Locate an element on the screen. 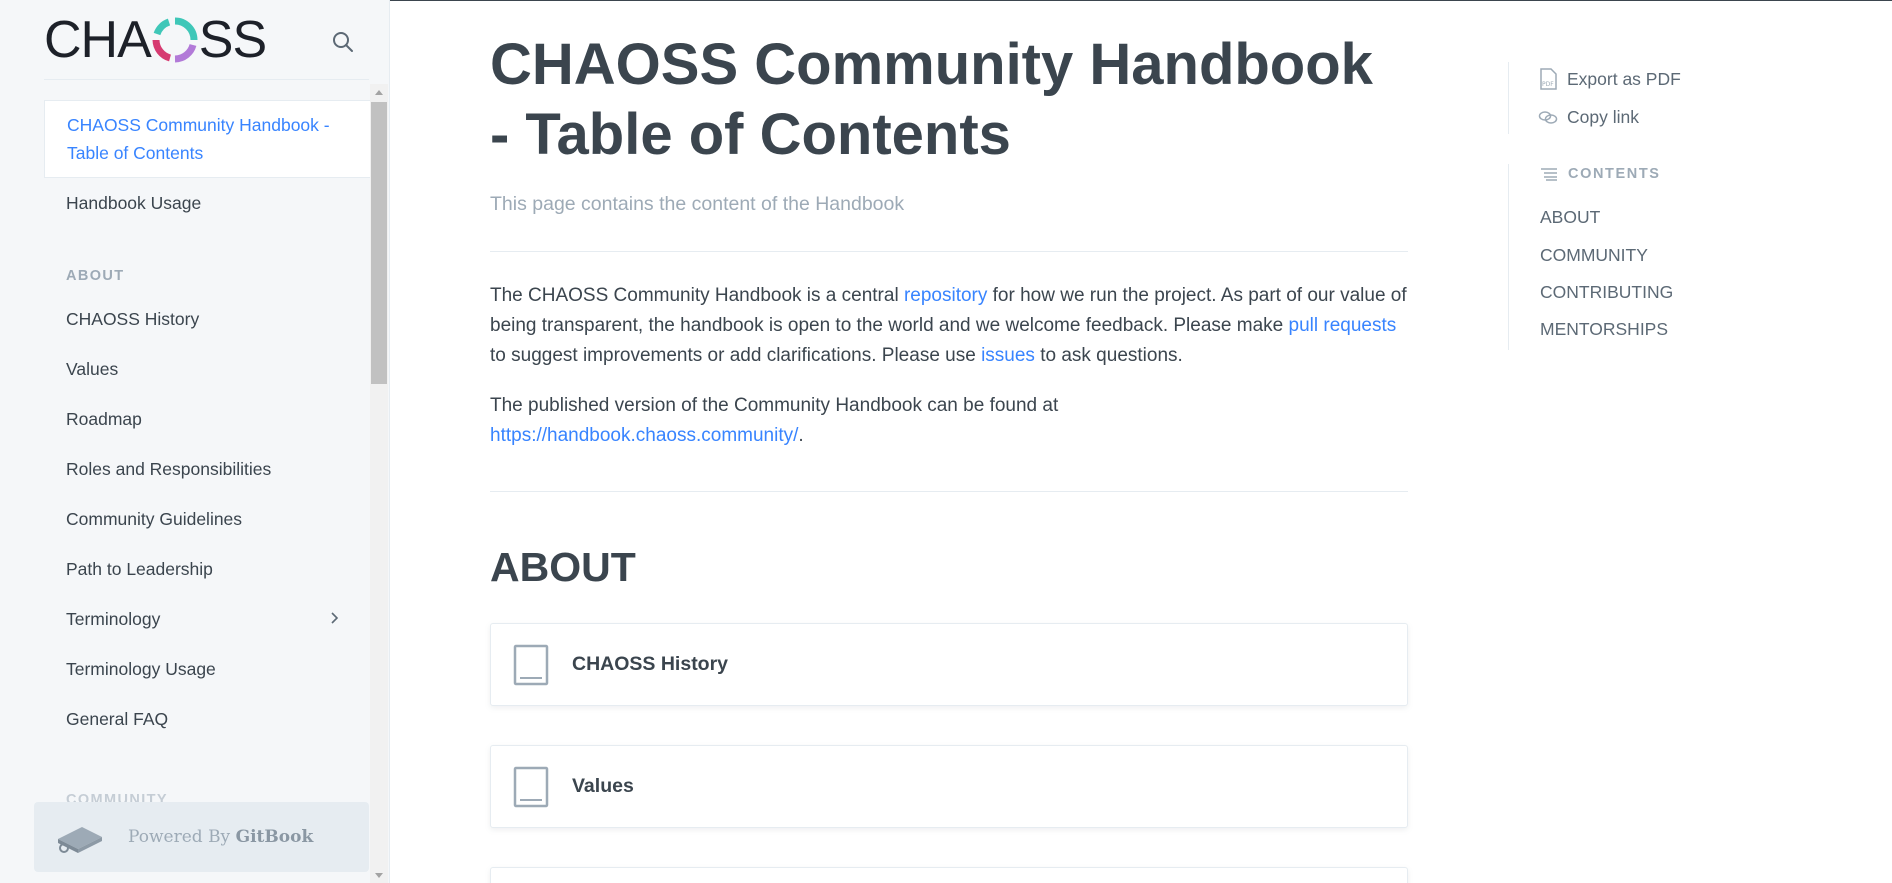 The height and width of the screenshot is (883, 1892). chevron-right-icon is located at coordinates (334, 618).